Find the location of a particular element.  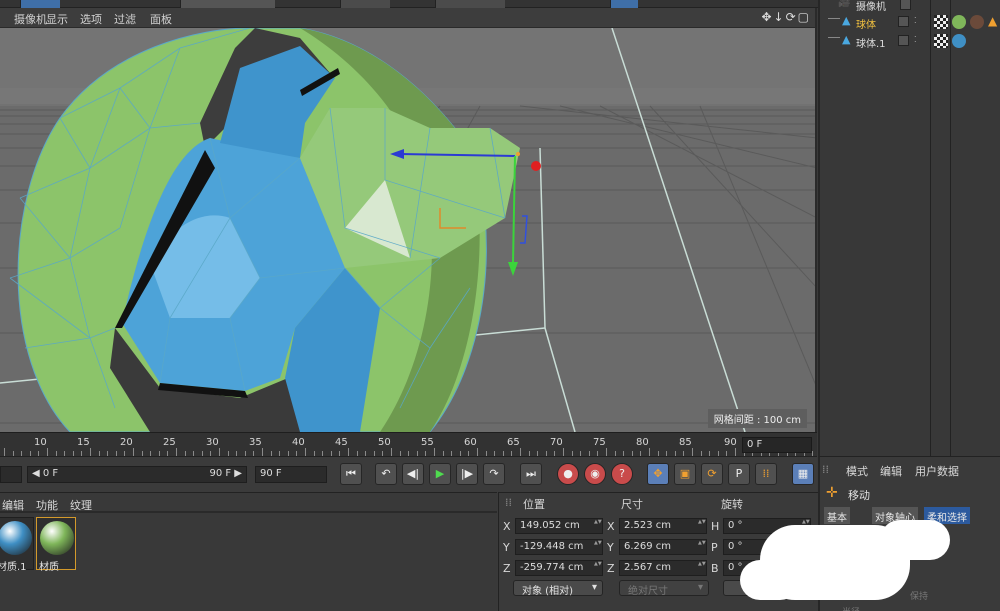

timeline-tick-label: 55 is located at coordinates (427, 442).